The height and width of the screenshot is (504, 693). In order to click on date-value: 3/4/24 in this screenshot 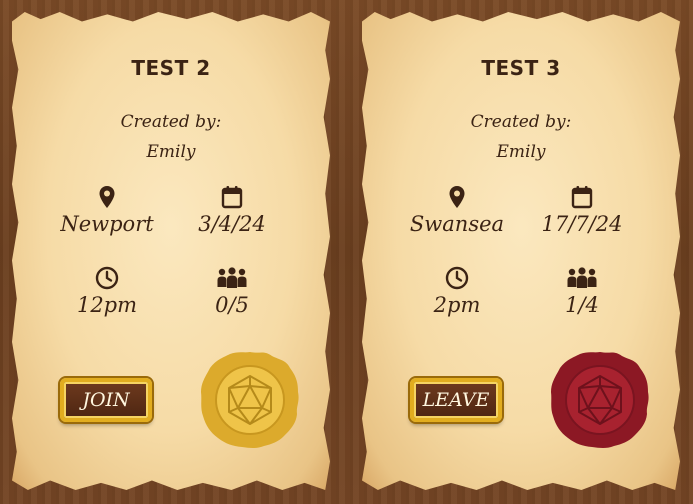, I will do `click(232, 224)`.